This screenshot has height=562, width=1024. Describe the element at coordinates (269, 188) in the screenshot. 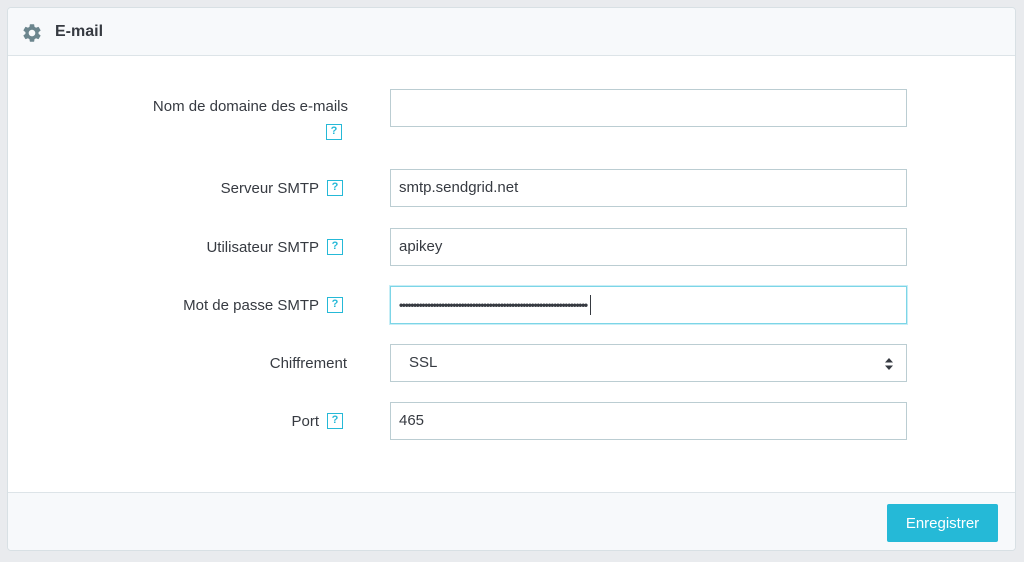

I see `smtp-server-label: Serveur SMTP` at that location.